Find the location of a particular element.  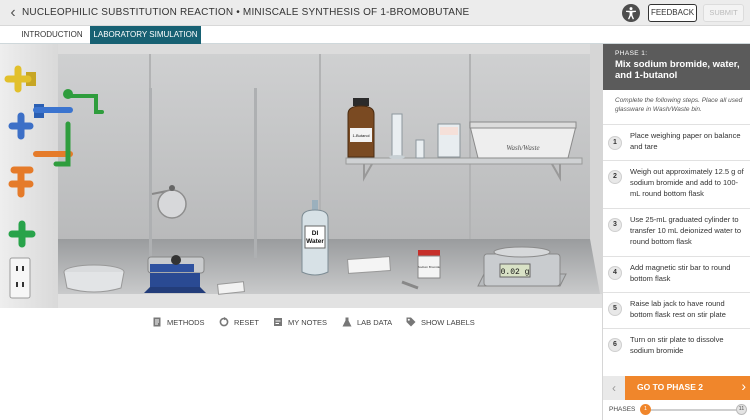

di-water-label-line2: Water is located at coordinates (315, 241).